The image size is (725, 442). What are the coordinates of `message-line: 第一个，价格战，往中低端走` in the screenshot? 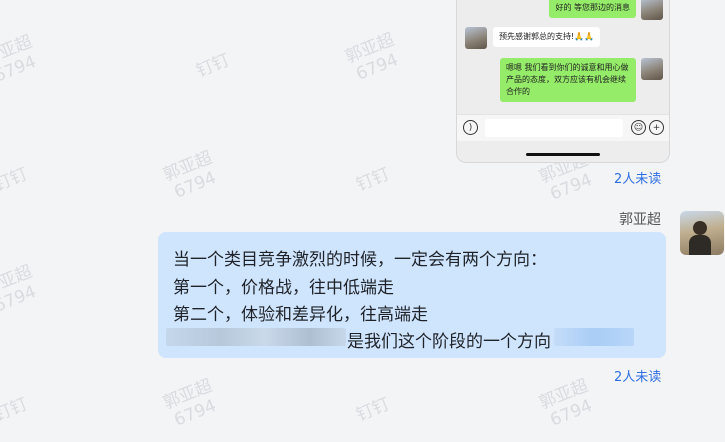 It's located at (283, 288).